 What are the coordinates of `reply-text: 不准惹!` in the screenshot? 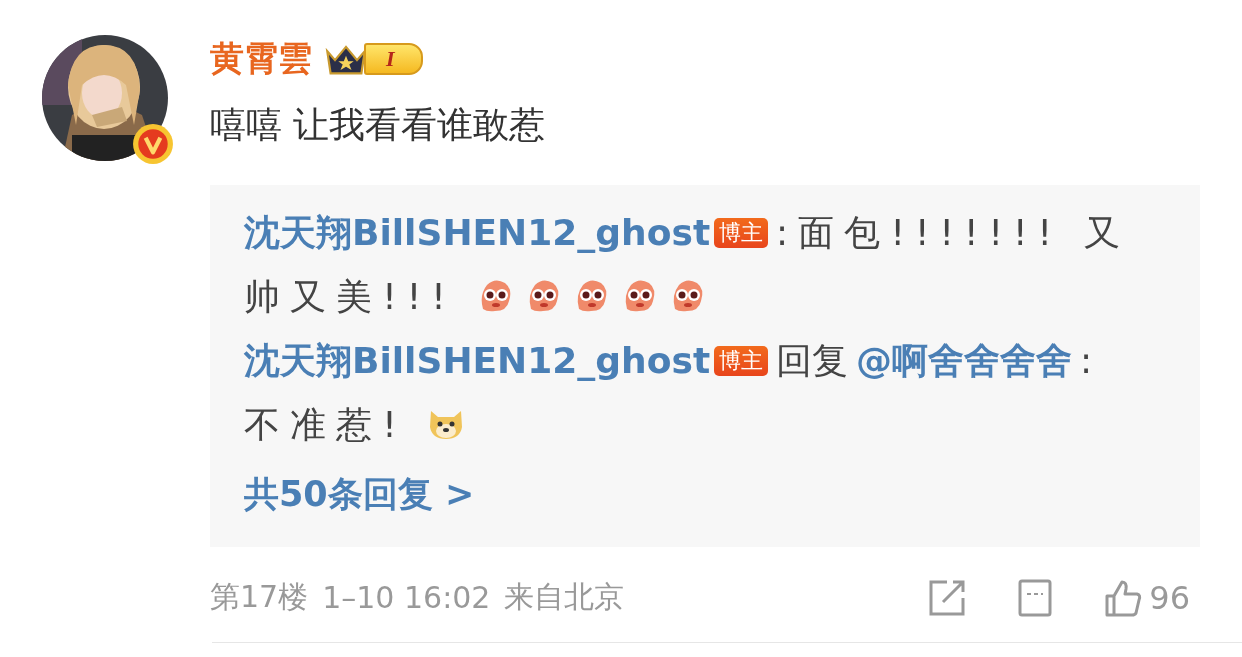 It's located at (325, 424).